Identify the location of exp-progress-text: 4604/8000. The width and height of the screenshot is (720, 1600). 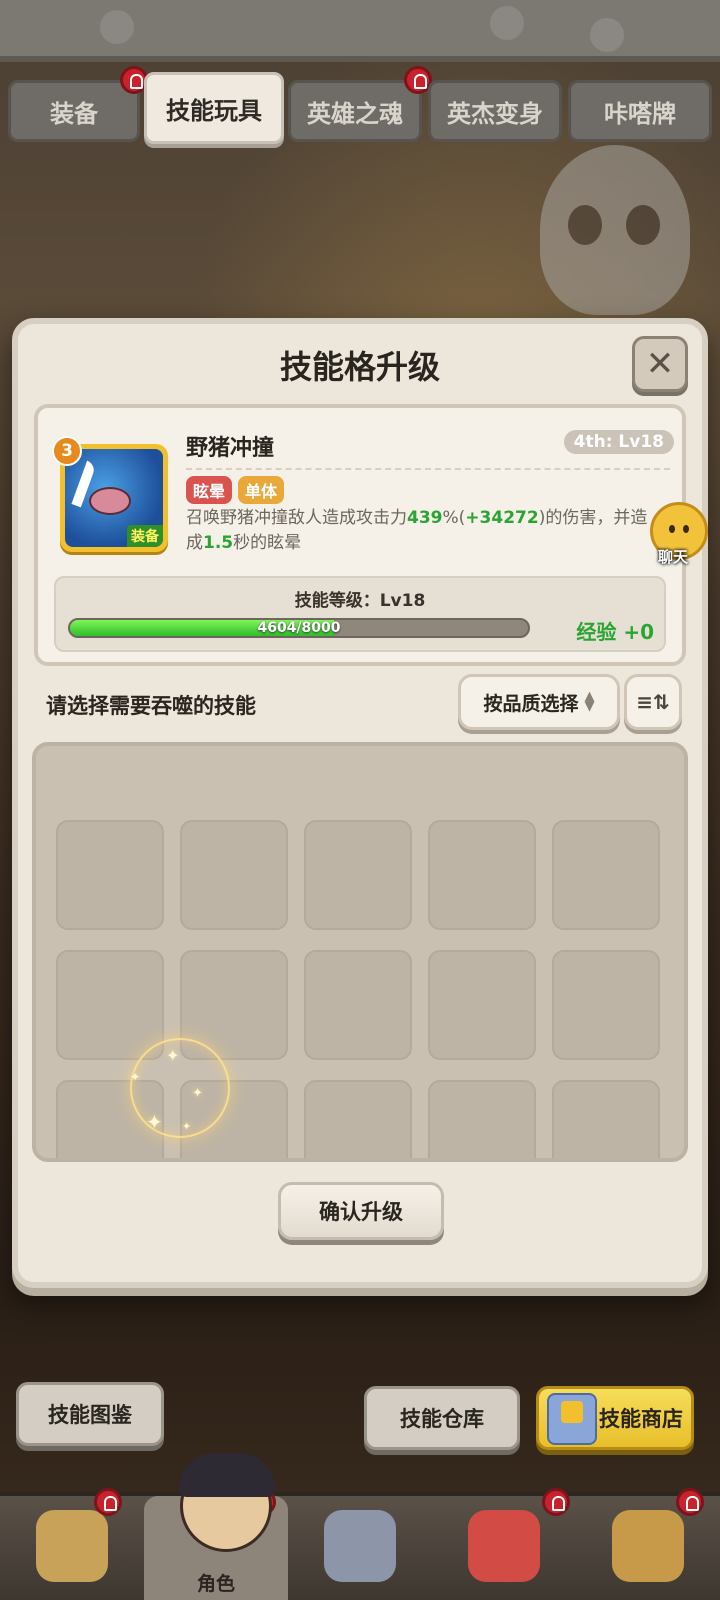
(299, 628).